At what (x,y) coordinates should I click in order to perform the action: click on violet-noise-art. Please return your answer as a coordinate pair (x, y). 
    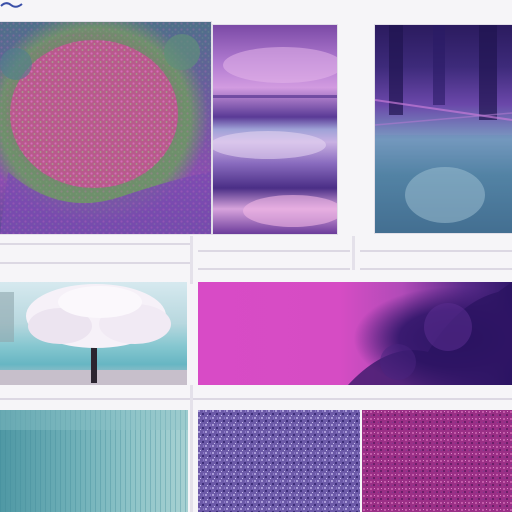
    Looking at the image, I should click on (279, 461).